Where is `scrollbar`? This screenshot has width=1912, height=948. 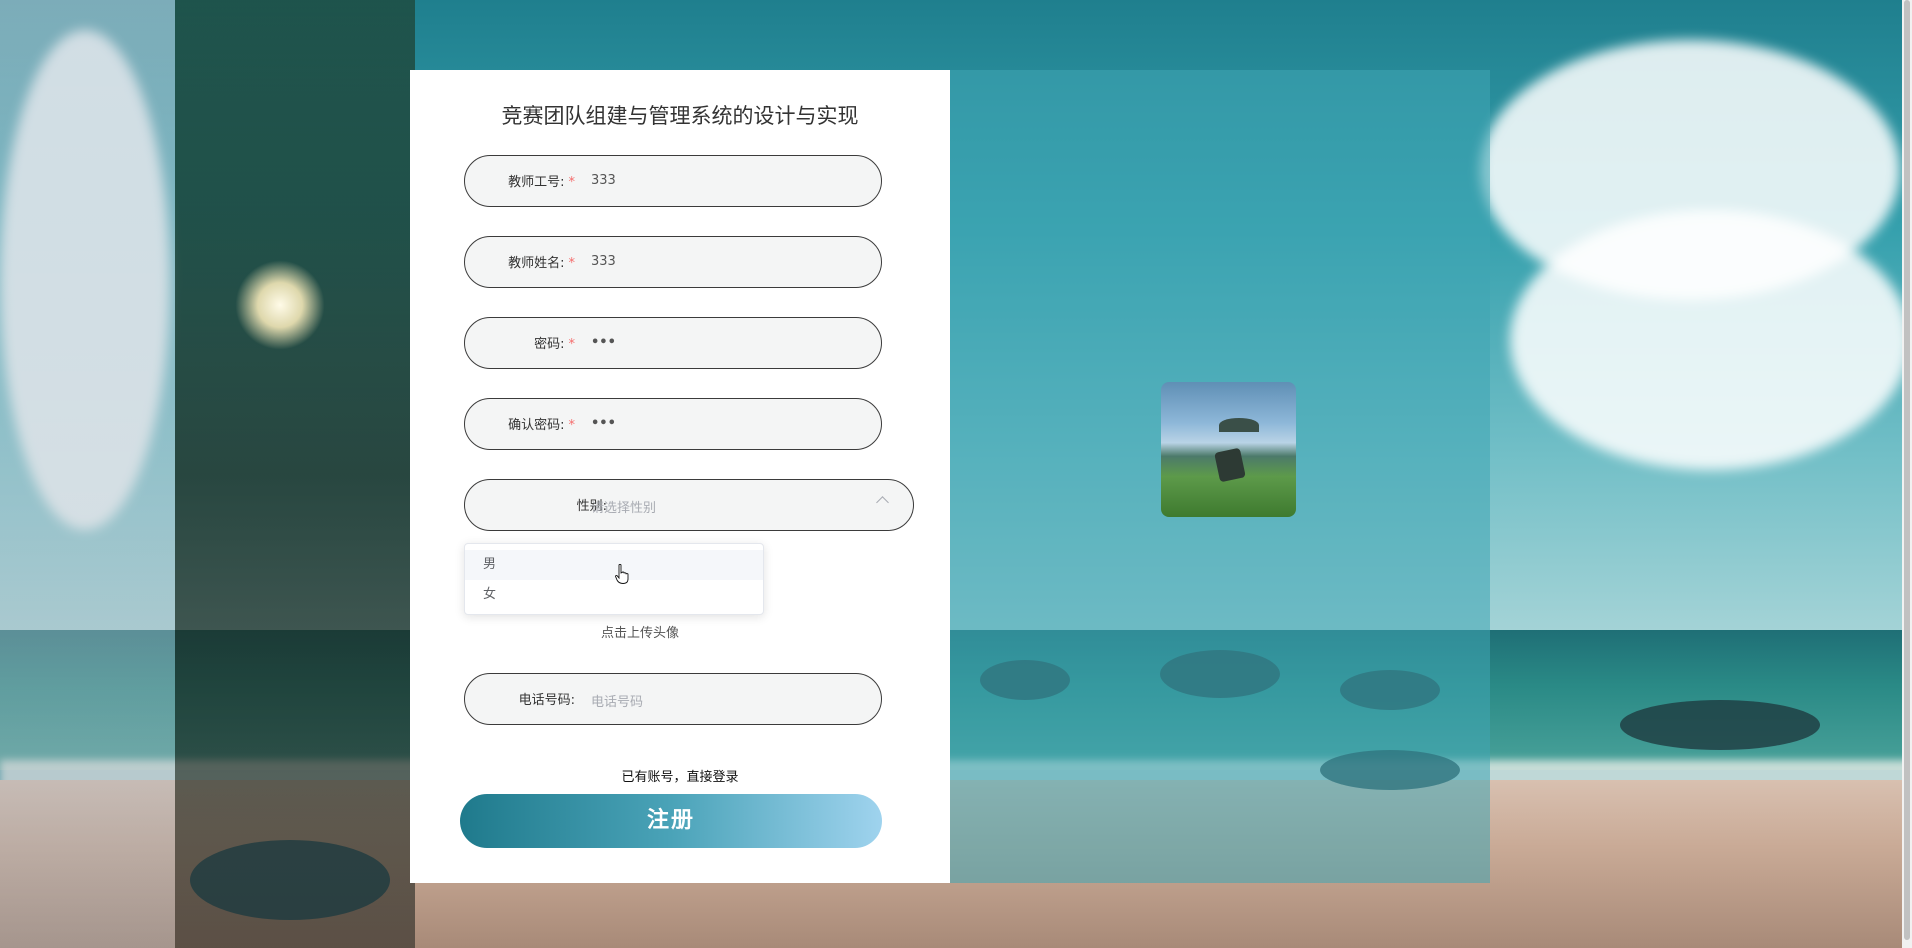 scrollbar is located at coordinates (1907, 474).